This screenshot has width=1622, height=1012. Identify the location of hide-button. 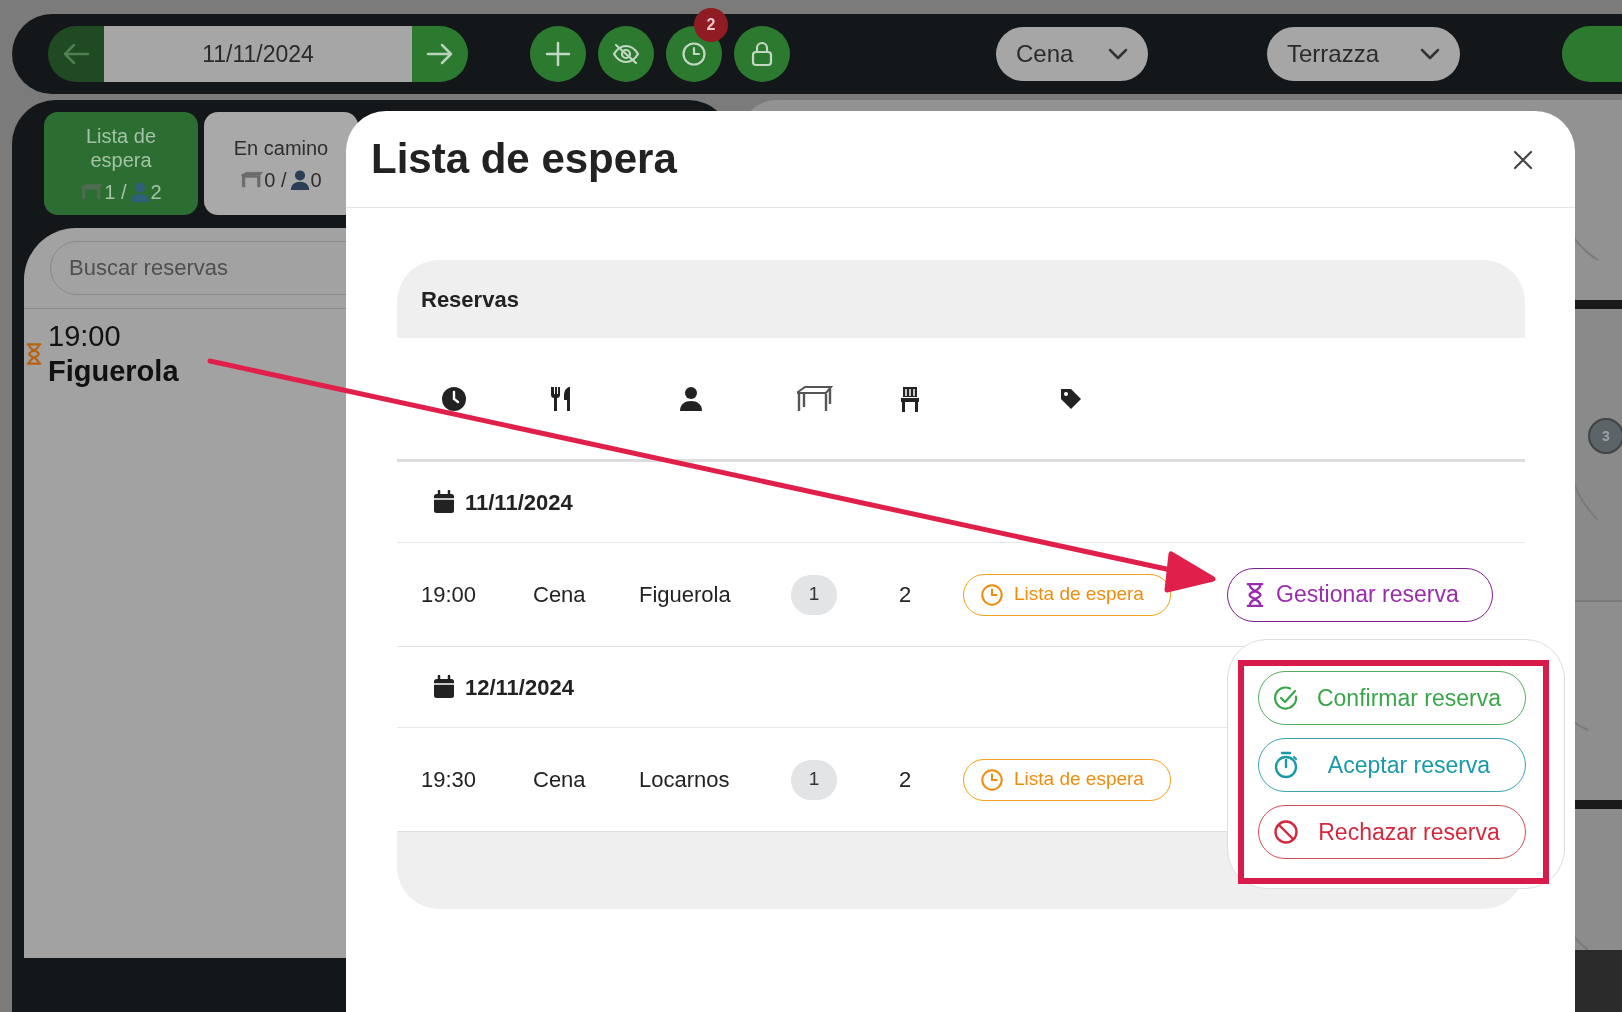
(626, 54).